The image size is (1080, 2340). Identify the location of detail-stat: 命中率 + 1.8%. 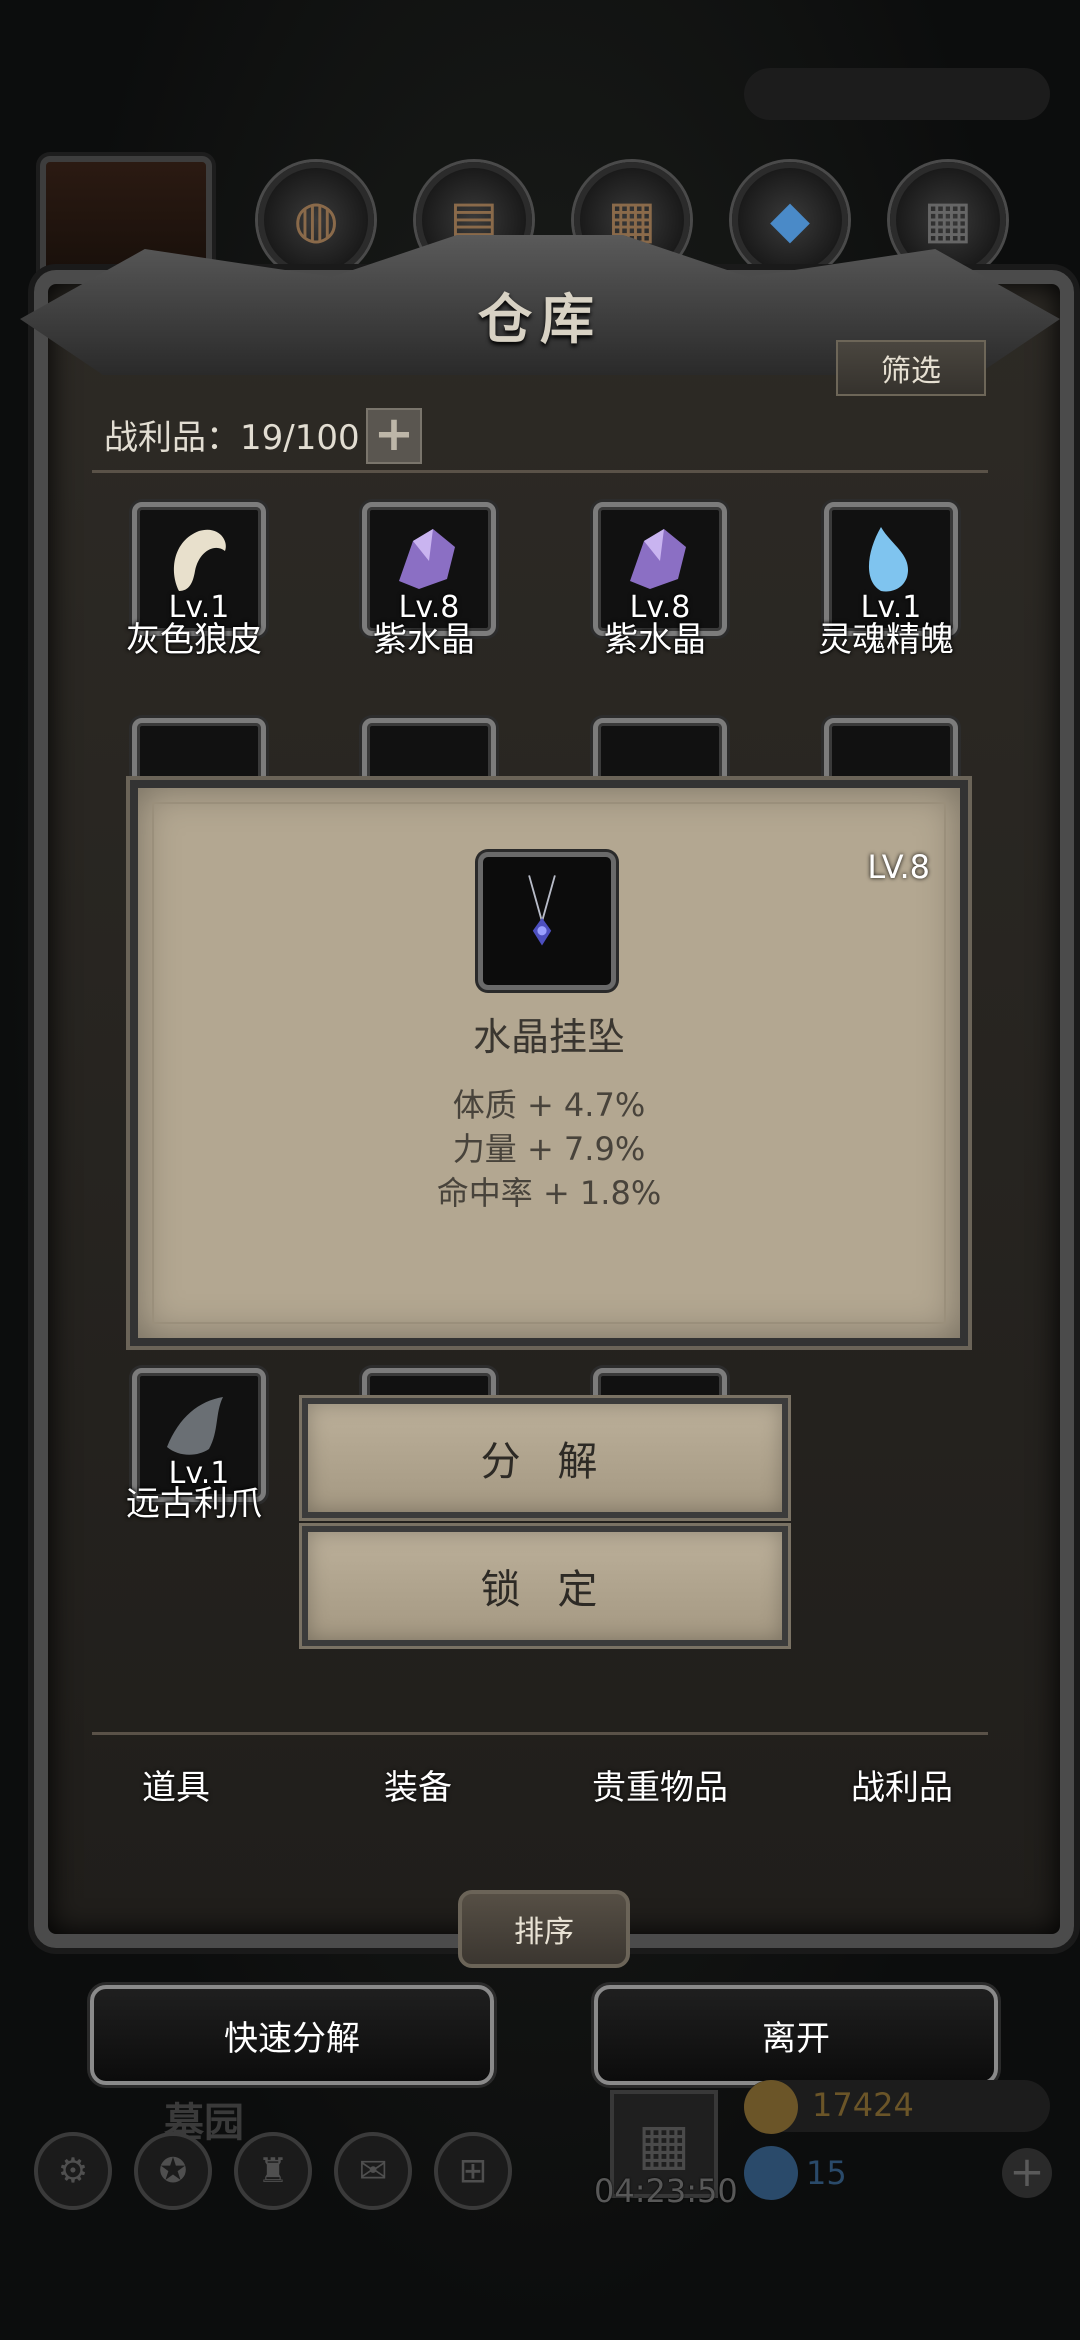
(549, 1193).